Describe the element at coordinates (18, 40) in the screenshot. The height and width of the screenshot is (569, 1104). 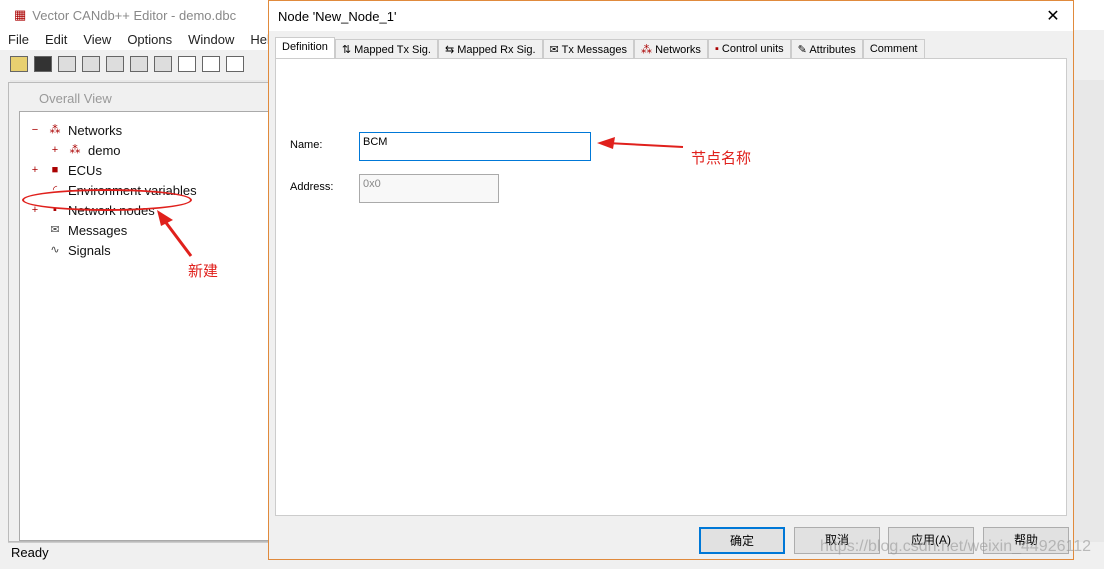
I see `menu-file: File` at that location.